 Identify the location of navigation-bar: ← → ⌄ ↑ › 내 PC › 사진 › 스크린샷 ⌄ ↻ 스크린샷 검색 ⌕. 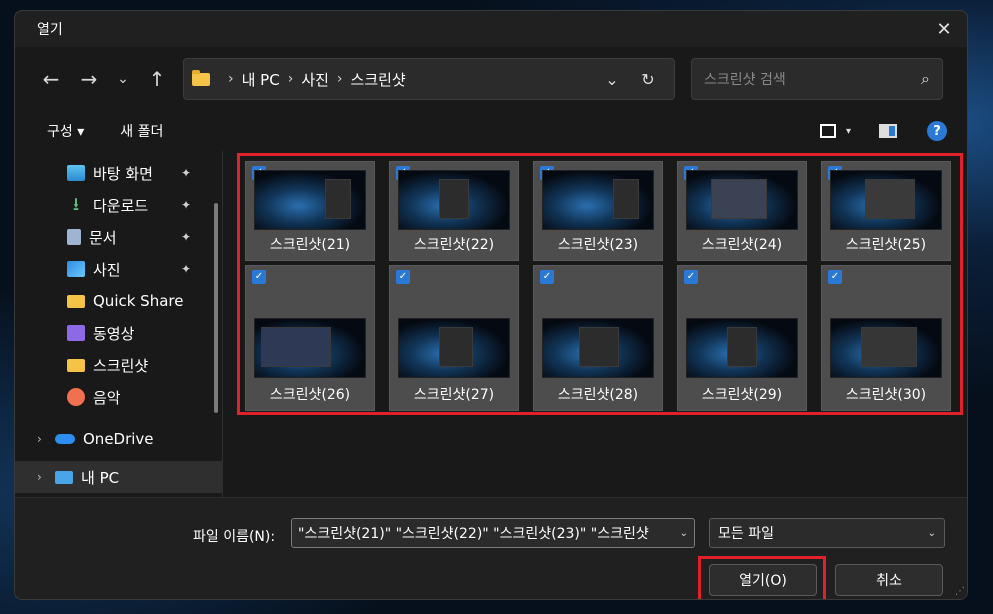
(491, 79).